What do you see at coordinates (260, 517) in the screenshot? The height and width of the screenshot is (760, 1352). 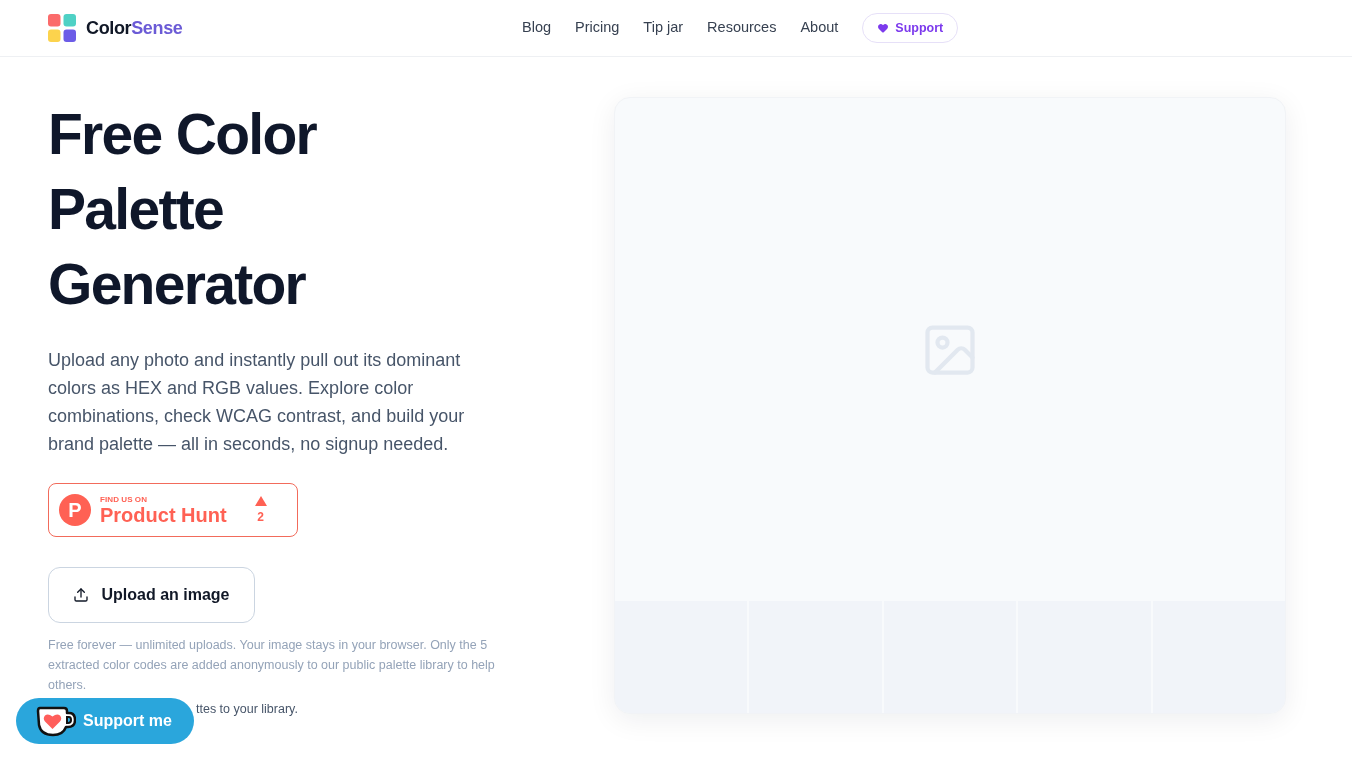 I see `vote-count: 2` at bounding box center [260, 517].